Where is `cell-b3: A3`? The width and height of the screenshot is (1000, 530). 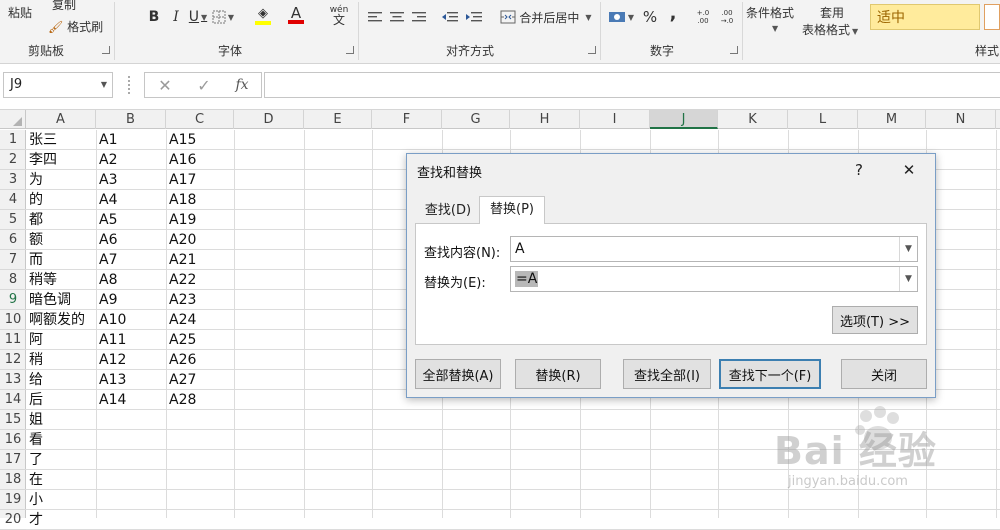
cell-b3: A3 is located at coordinates (106, 180).